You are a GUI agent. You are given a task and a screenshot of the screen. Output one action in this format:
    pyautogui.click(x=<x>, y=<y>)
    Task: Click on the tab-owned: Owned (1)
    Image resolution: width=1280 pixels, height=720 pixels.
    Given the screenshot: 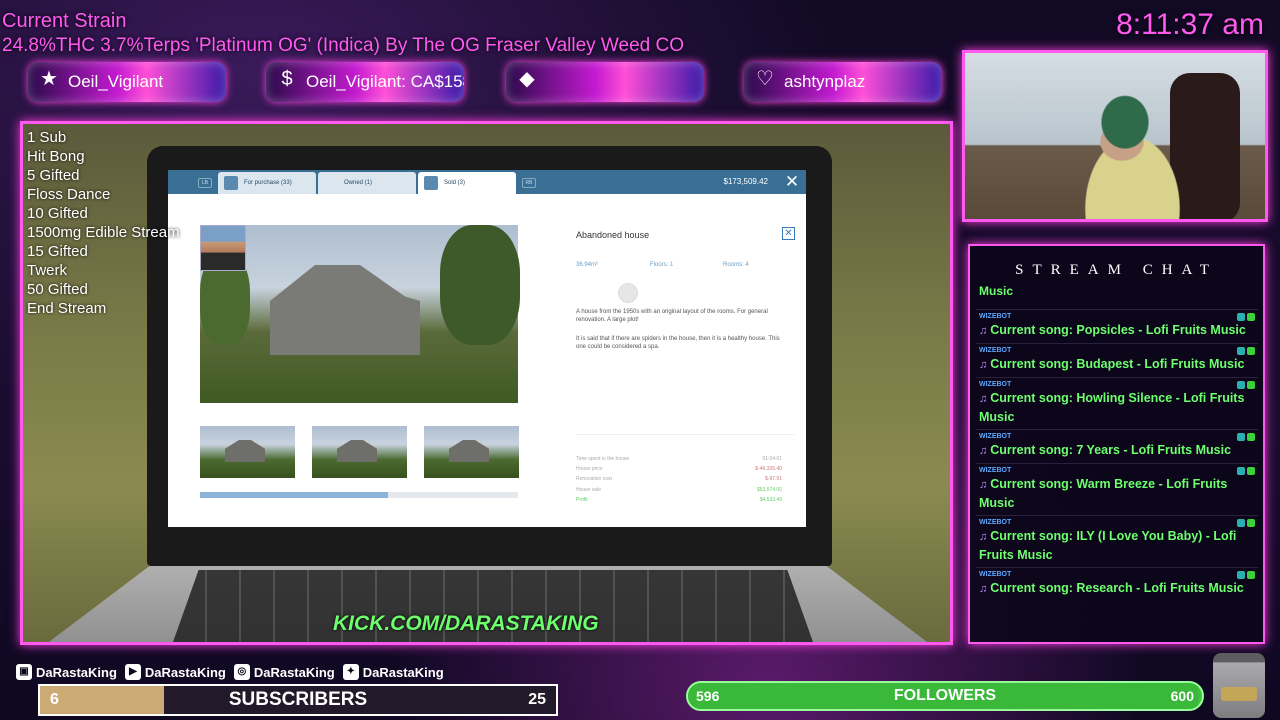 What is the action you would take?
    pyautogui.click(x=367, y=183)
    